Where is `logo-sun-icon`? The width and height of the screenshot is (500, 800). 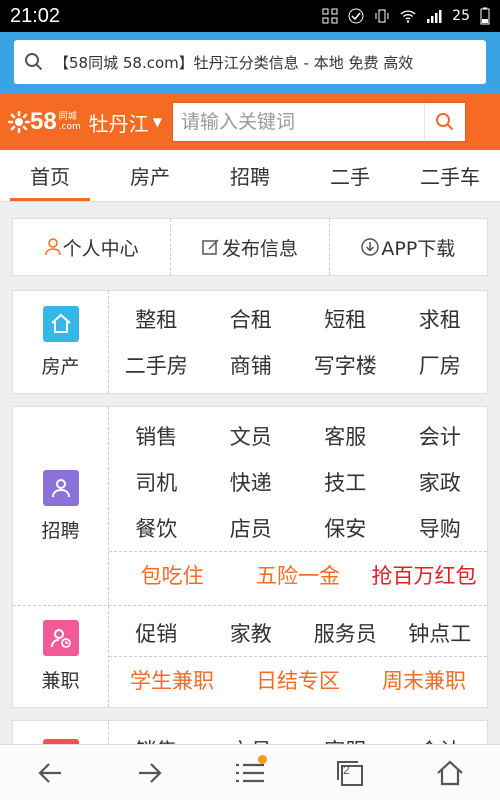 logo-sun-icon is located at coordinates (19, 122).